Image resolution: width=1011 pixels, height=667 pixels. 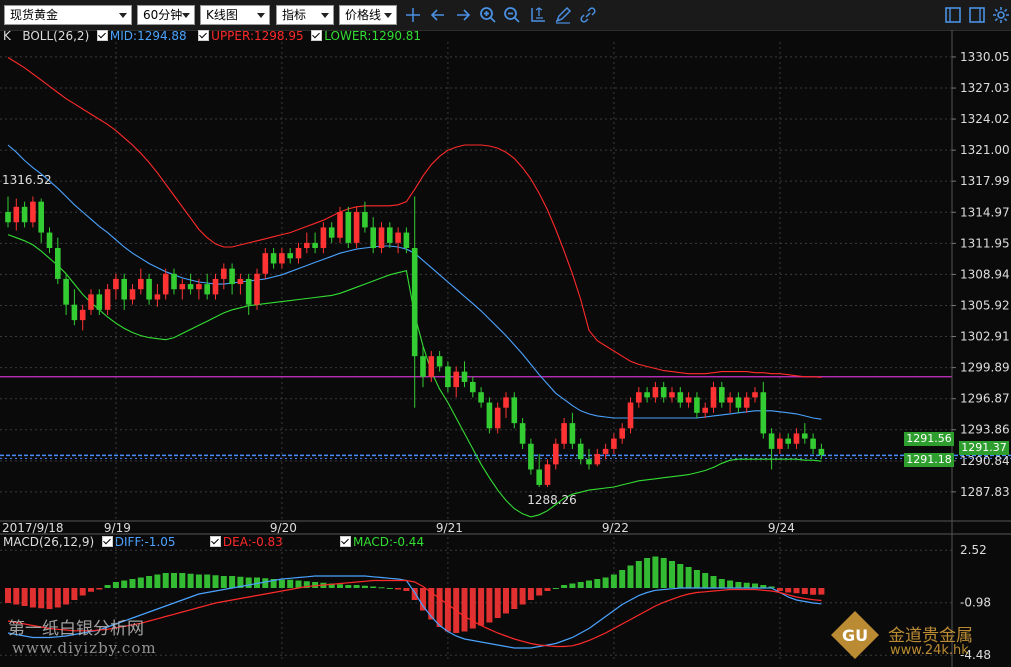 What do you see at coordinates (512, 15) in the screenshot?
I see `zoom-out-icon` at bounding box center [512, 15].